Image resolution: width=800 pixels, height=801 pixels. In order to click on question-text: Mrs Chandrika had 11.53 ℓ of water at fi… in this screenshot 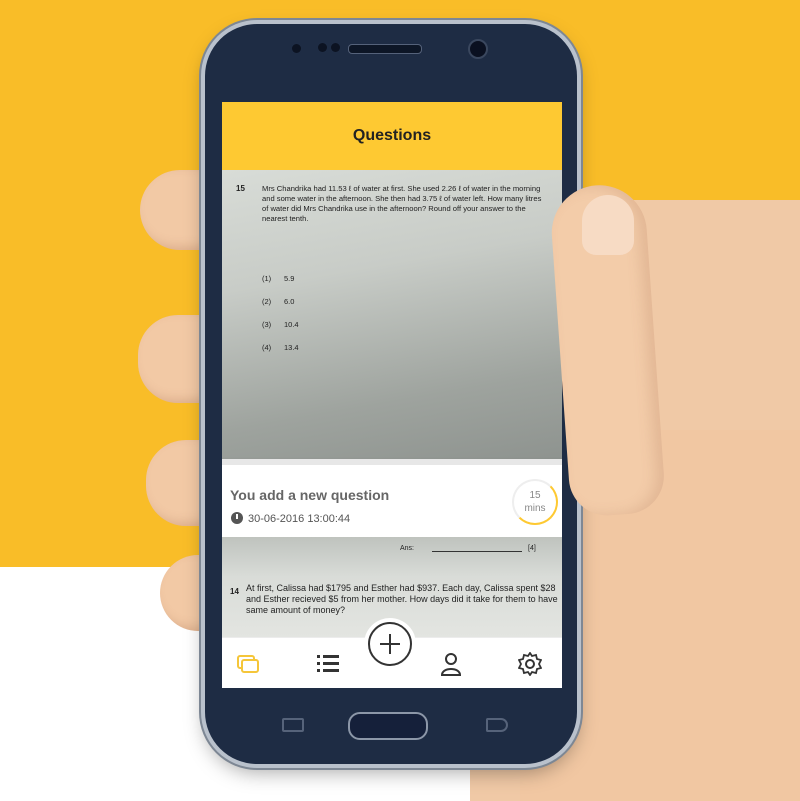, I will do `click(402, 203)`.